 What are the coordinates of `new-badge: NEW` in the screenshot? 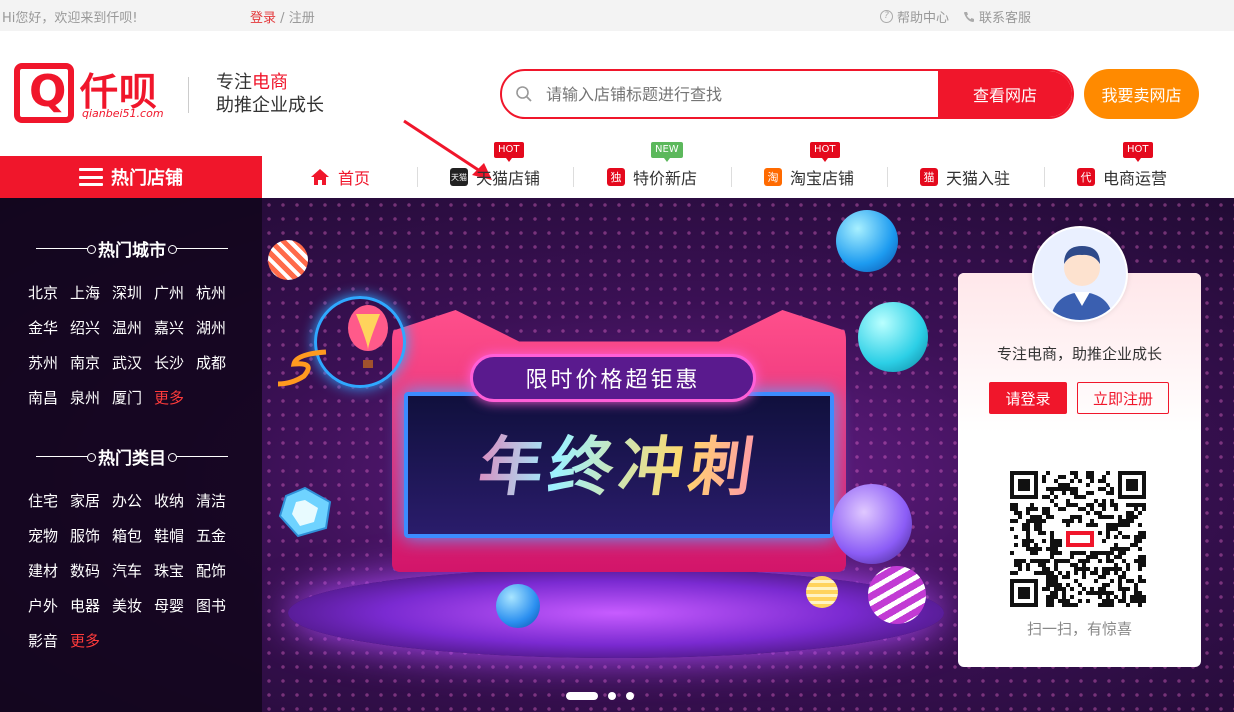 It's located at (667, 152).